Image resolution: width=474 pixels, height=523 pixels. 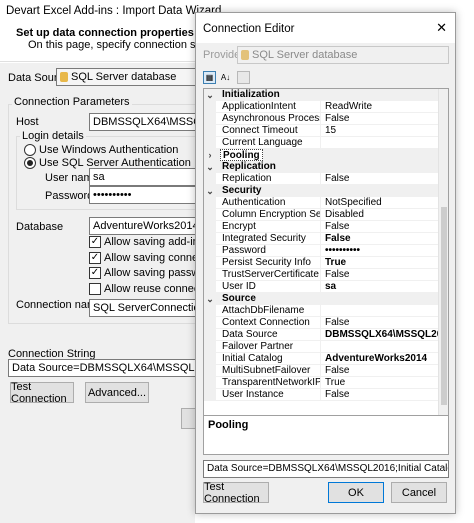 What do you see at coordinates (326, 191) in the screenshot?
I see `category-row: ⌄ Security` at bounding box center [326, 191].